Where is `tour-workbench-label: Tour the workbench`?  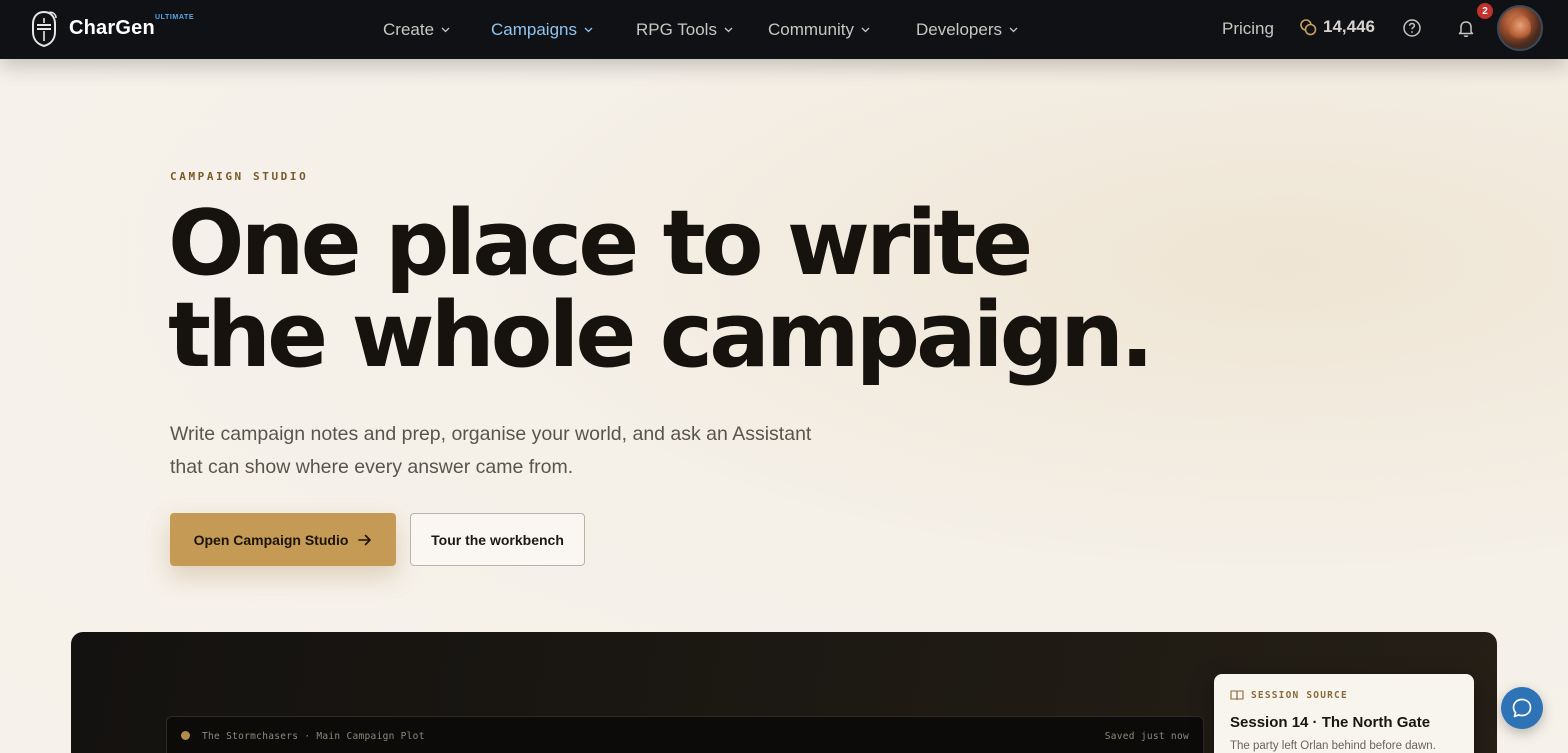
tour-workbench-label: Tour the workbench is located at coordinates (497, 539).